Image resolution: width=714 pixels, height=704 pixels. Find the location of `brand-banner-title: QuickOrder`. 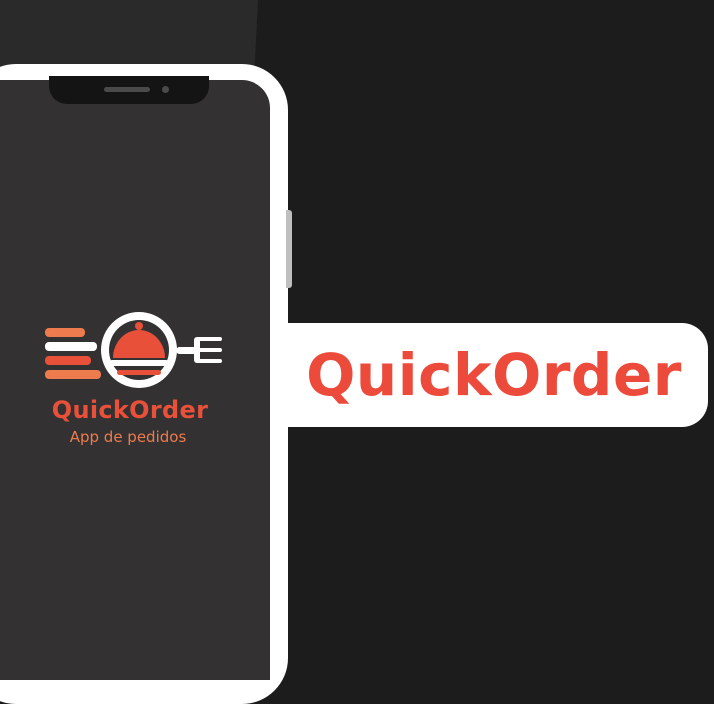

brand-banner-title: QuickOrder is located at coordinates (494, 375).